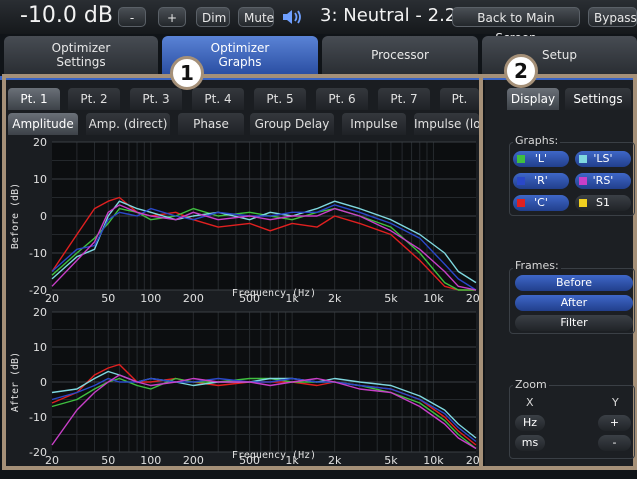  I want to click on frame-after-button: After, so click(574, 303).